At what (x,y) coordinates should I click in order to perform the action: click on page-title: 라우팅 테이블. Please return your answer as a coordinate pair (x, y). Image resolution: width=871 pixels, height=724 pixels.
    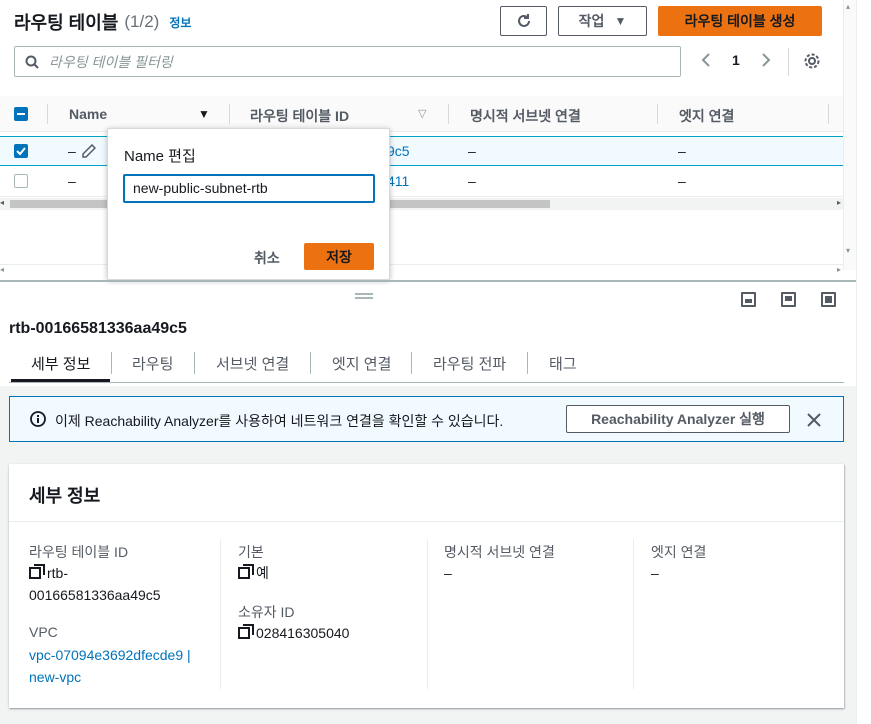
    Looking at the image, I should click on (66, 23).